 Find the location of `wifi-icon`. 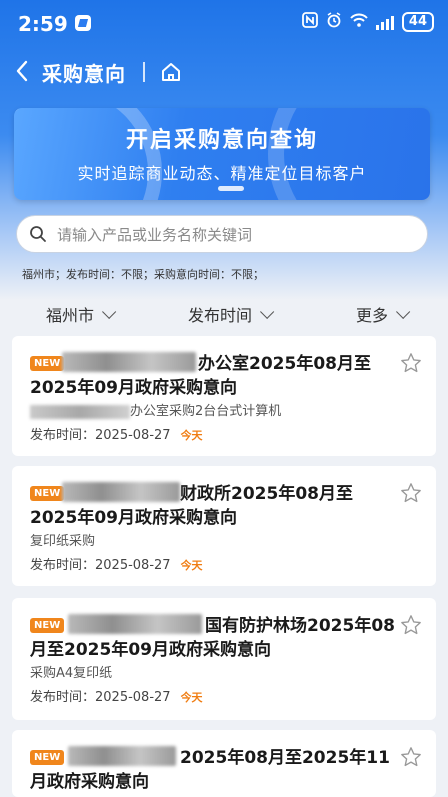

wifi-icon is located at coordinates (359, 22).